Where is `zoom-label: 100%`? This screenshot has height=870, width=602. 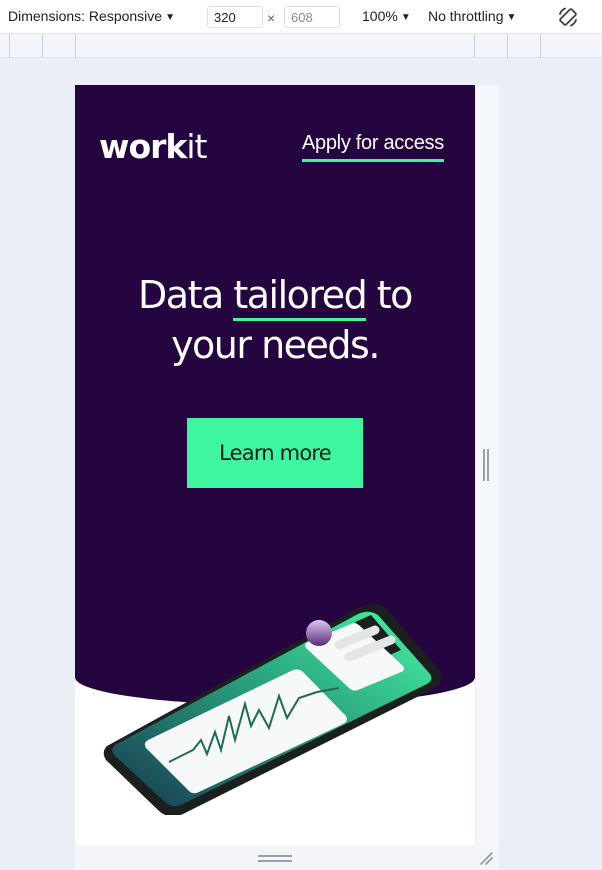 zoom-label: 100% is located at coordinates (380, 16).